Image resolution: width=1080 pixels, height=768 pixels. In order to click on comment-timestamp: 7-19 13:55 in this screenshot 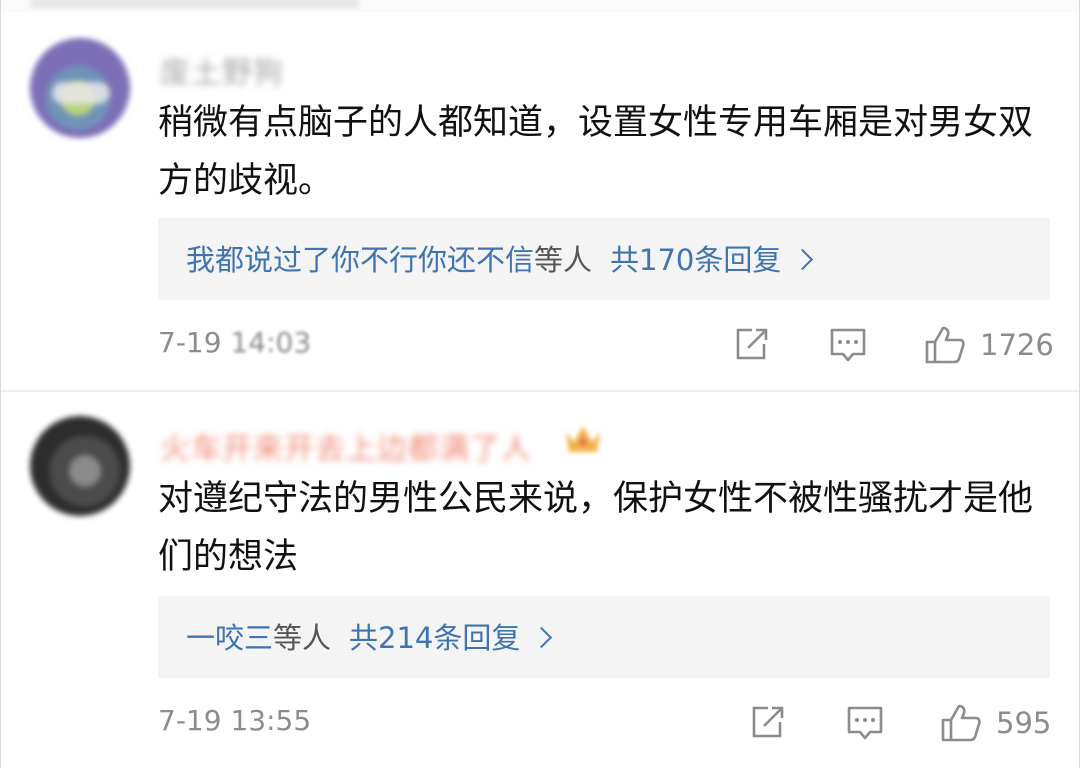, I will do `click(234, 720)`.